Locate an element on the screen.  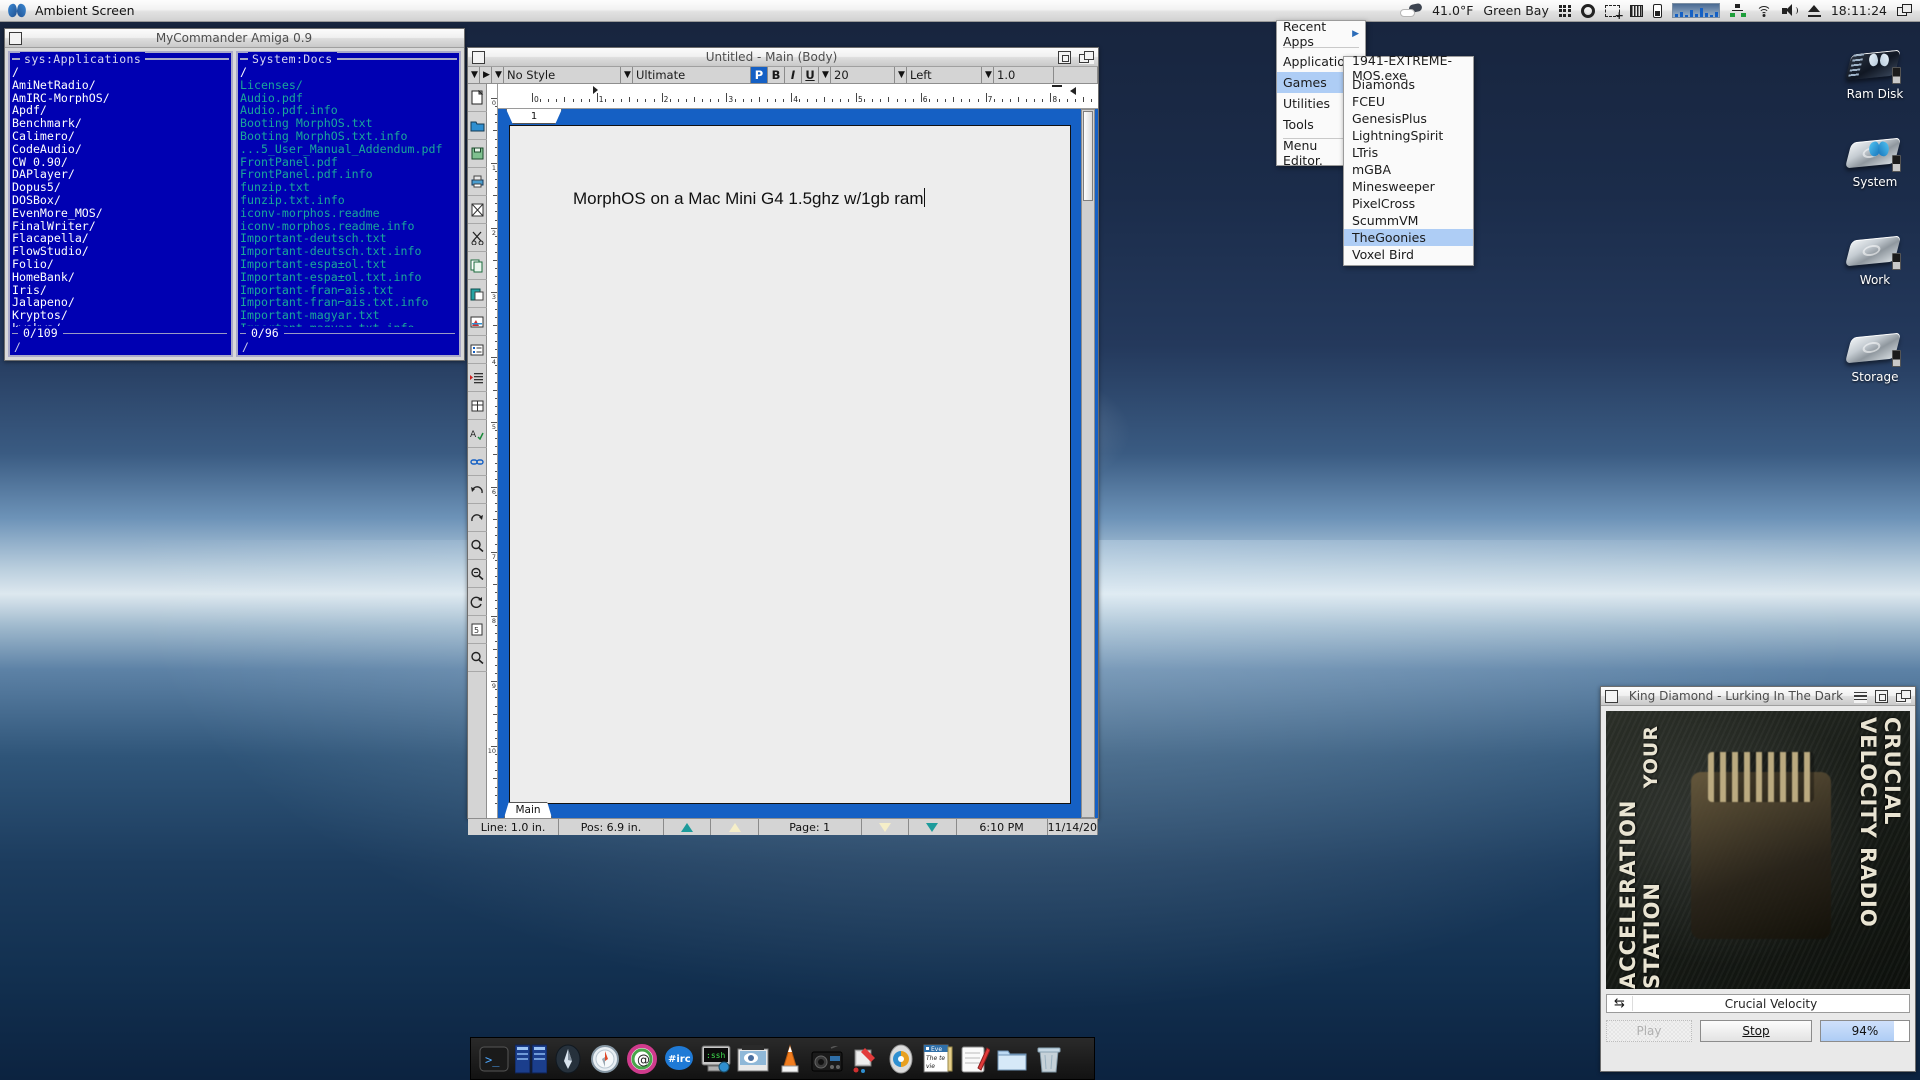
editor-left-toolbar: A 5 is located at coordinates (477, 451).